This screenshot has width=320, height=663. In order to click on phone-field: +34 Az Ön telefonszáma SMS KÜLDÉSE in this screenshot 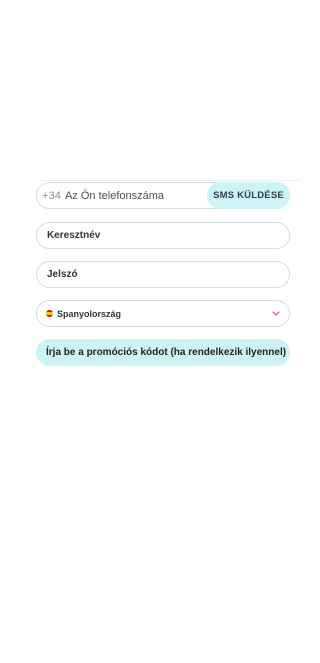, I will do `click(163, 195)`.